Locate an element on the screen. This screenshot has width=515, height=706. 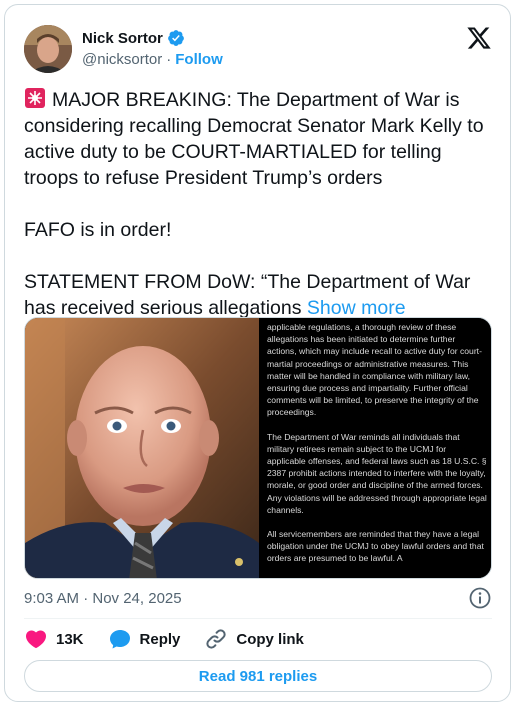
action-bar: 13K Reply Copy link is located at coordinates (176, 639).